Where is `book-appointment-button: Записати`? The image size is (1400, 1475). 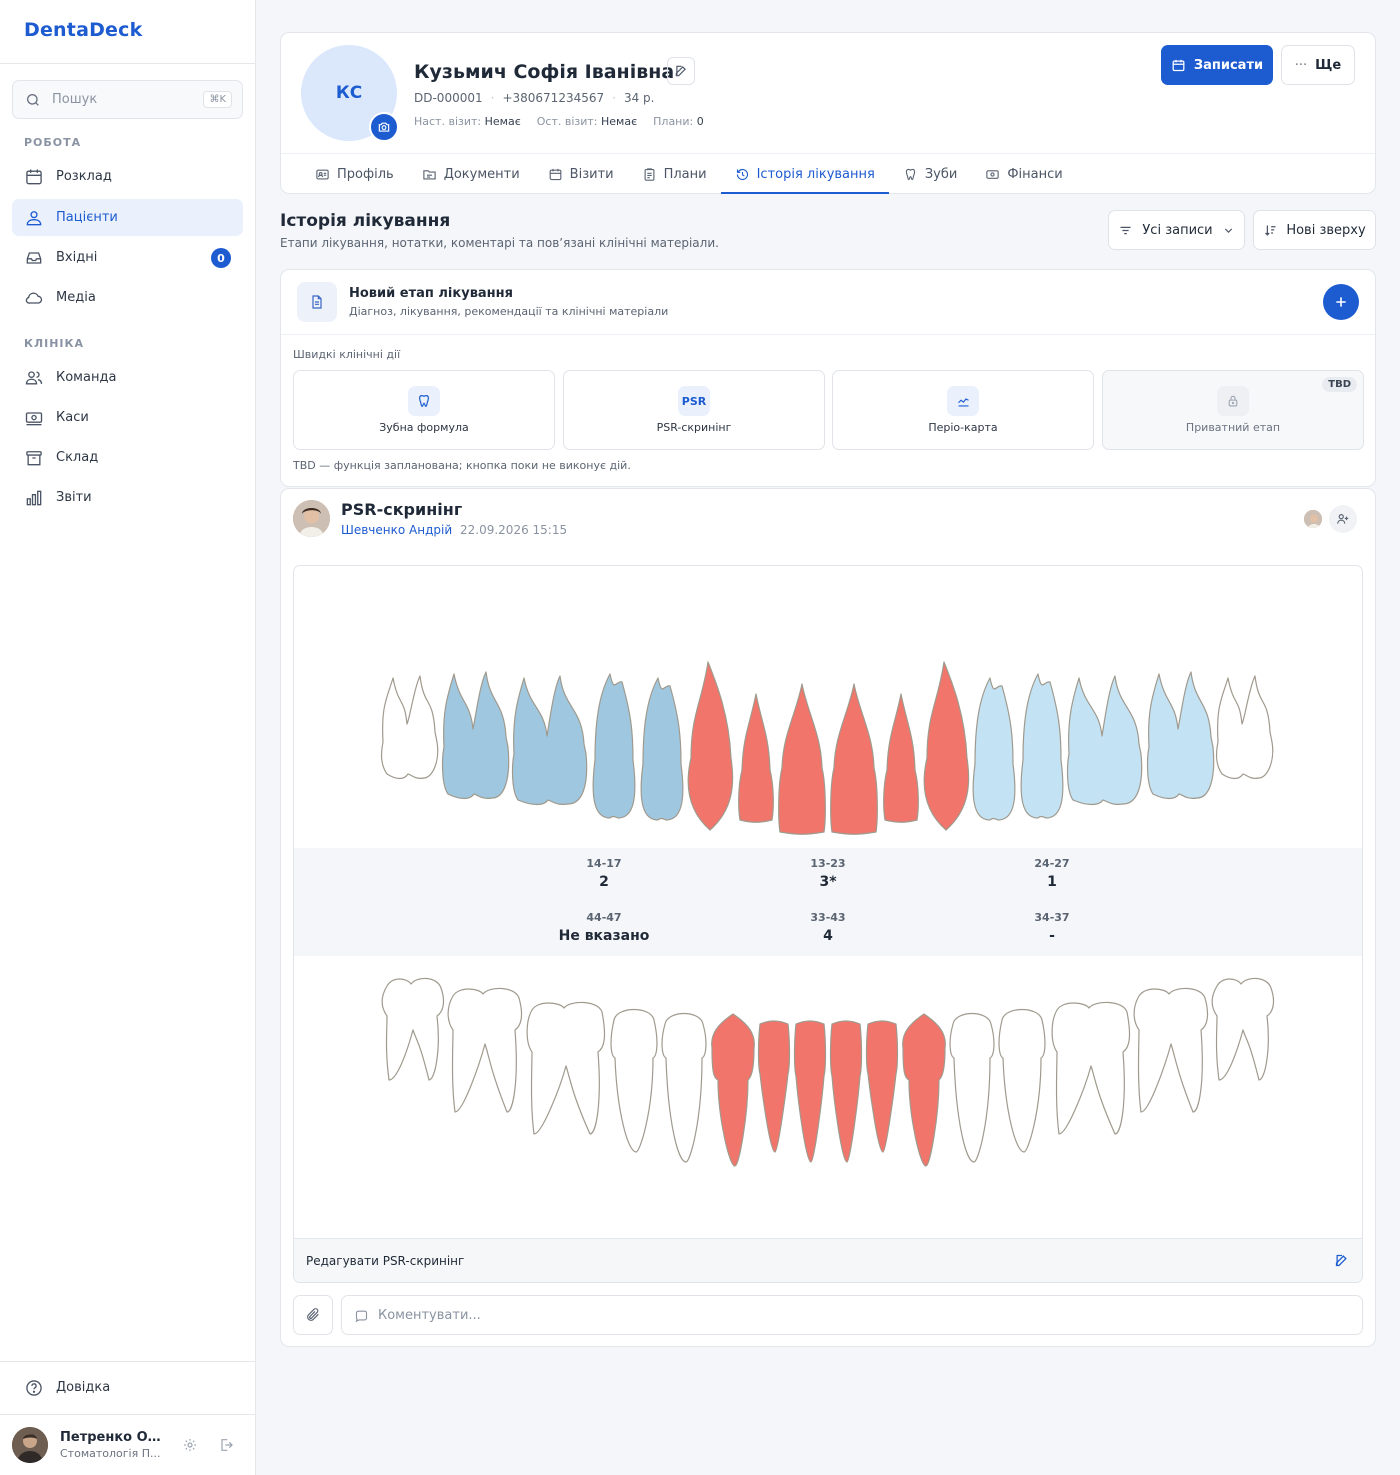
book-appointment-button: Записати is located at coordinates (1217, 65).